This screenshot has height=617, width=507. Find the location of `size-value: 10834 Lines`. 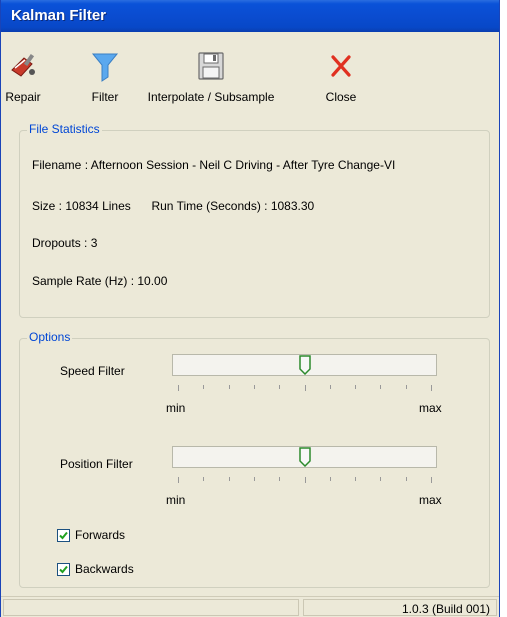

size-value: 10834 Lines is located at coordinates (98, 206).